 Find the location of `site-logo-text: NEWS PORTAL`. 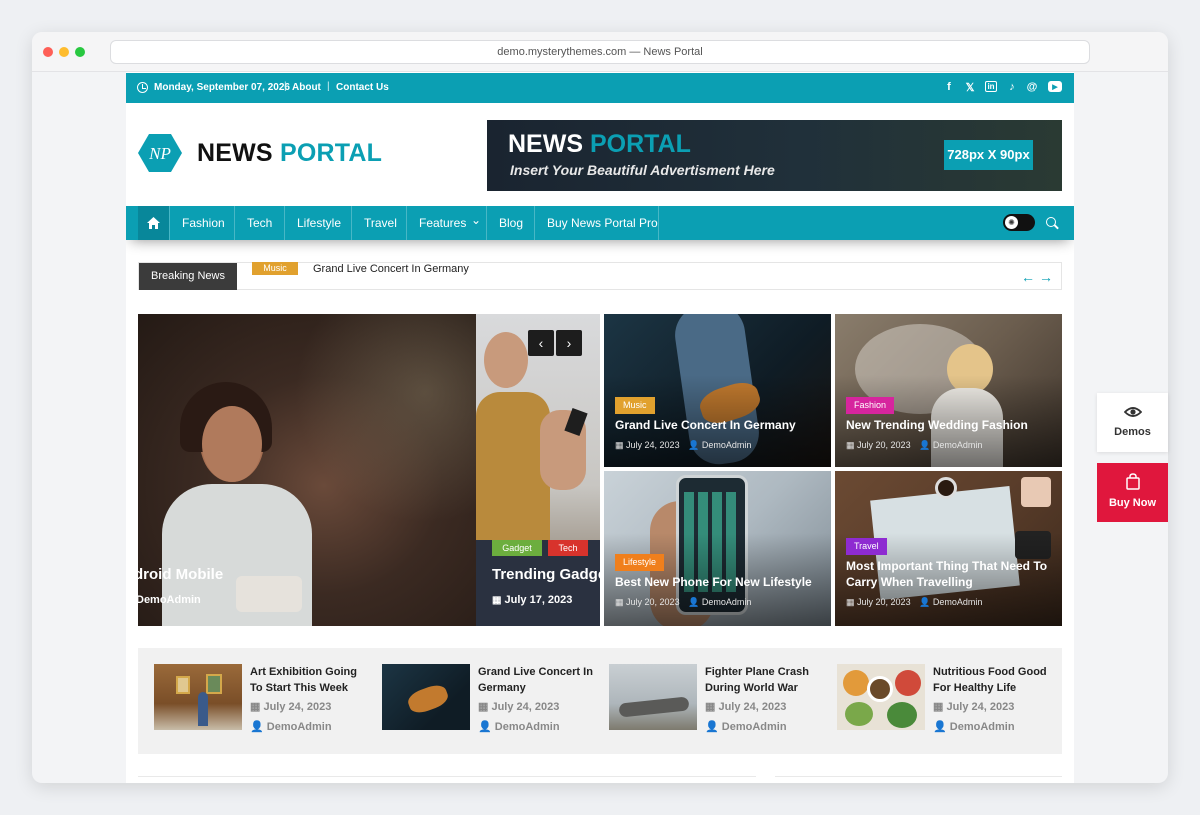

site-logo-text: NEWS PORTAL is located at coordinates (289, 153).